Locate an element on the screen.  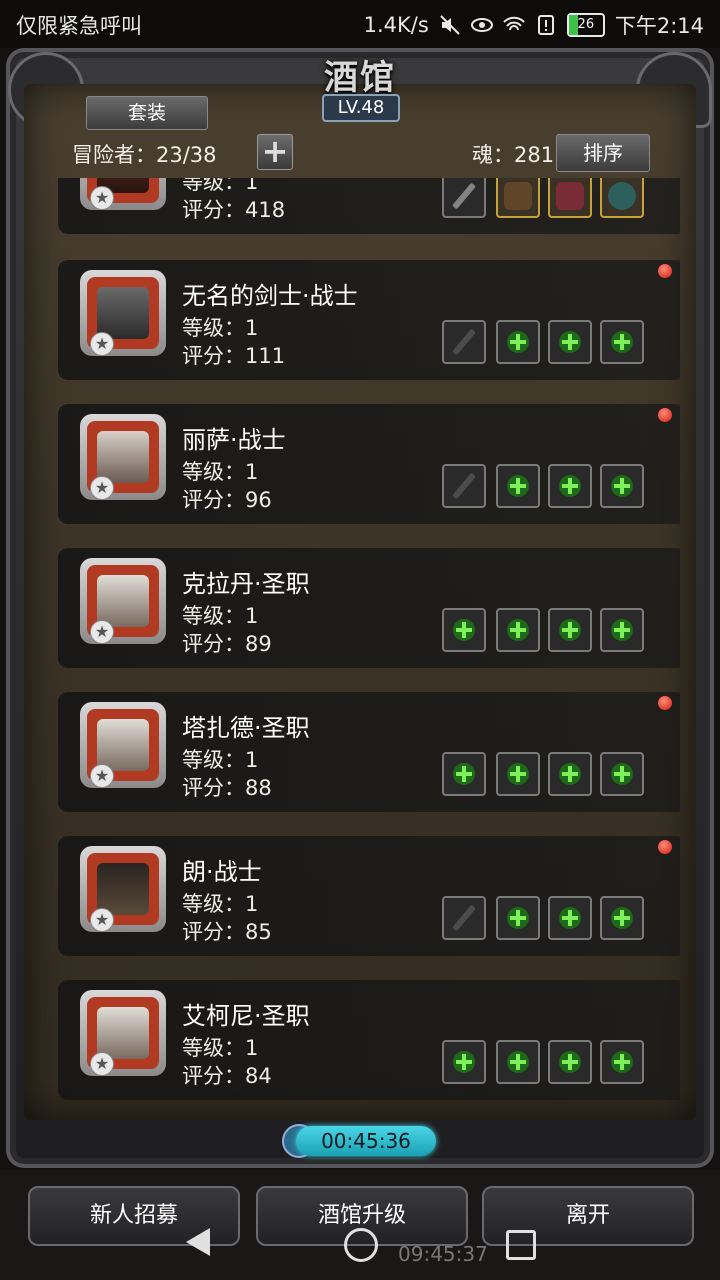
nav-home-icon is located at coordinates (361, 1245).